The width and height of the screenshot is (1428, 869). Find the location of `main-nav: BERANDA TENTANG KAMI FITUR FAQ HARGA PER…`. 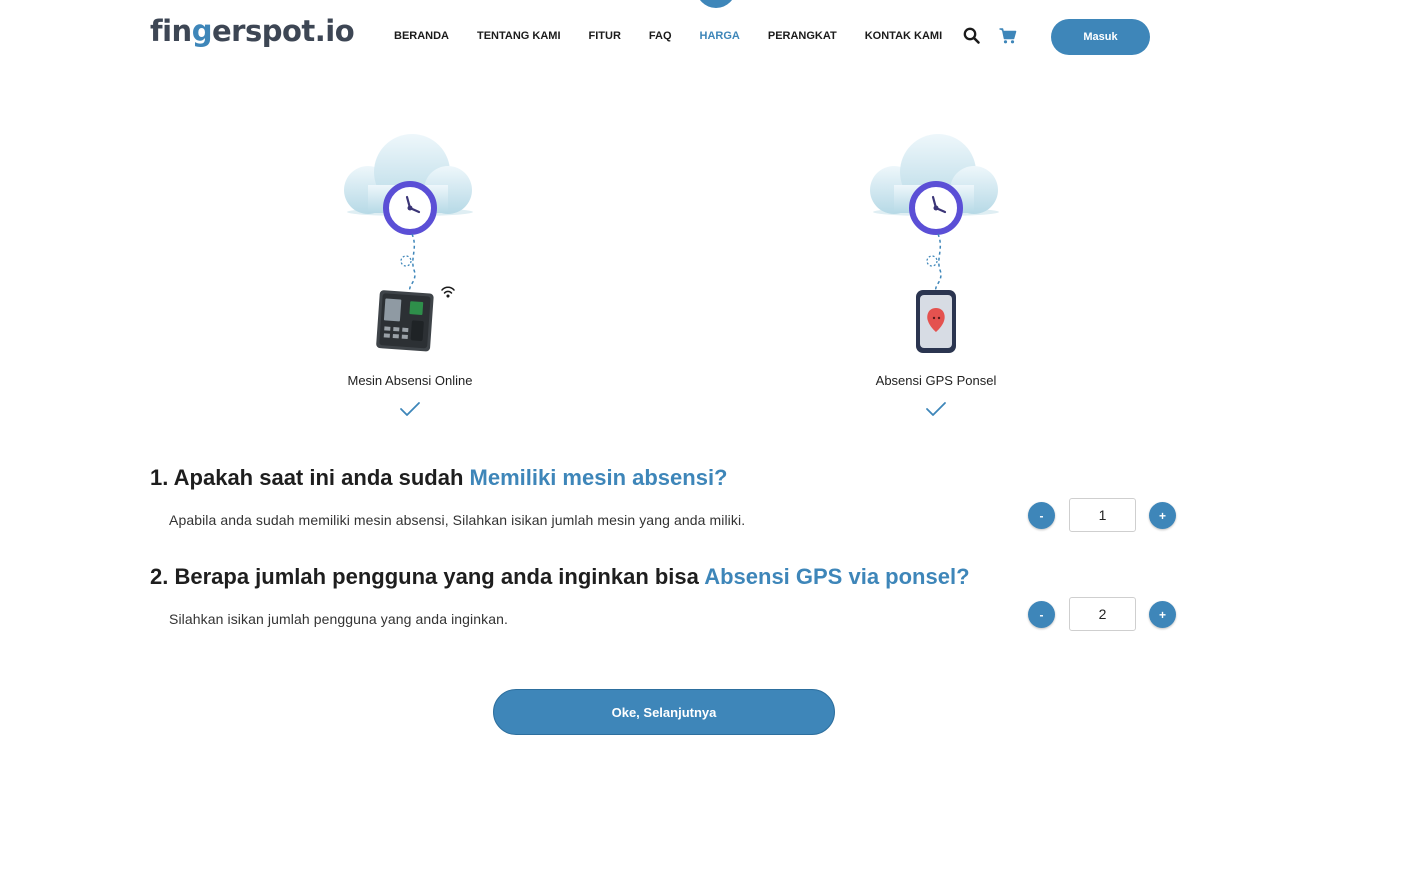

main-nav: BERANDA TENTANG KAMI FITUR FAQ HARGA PER… is located at coordinates (668, 36).